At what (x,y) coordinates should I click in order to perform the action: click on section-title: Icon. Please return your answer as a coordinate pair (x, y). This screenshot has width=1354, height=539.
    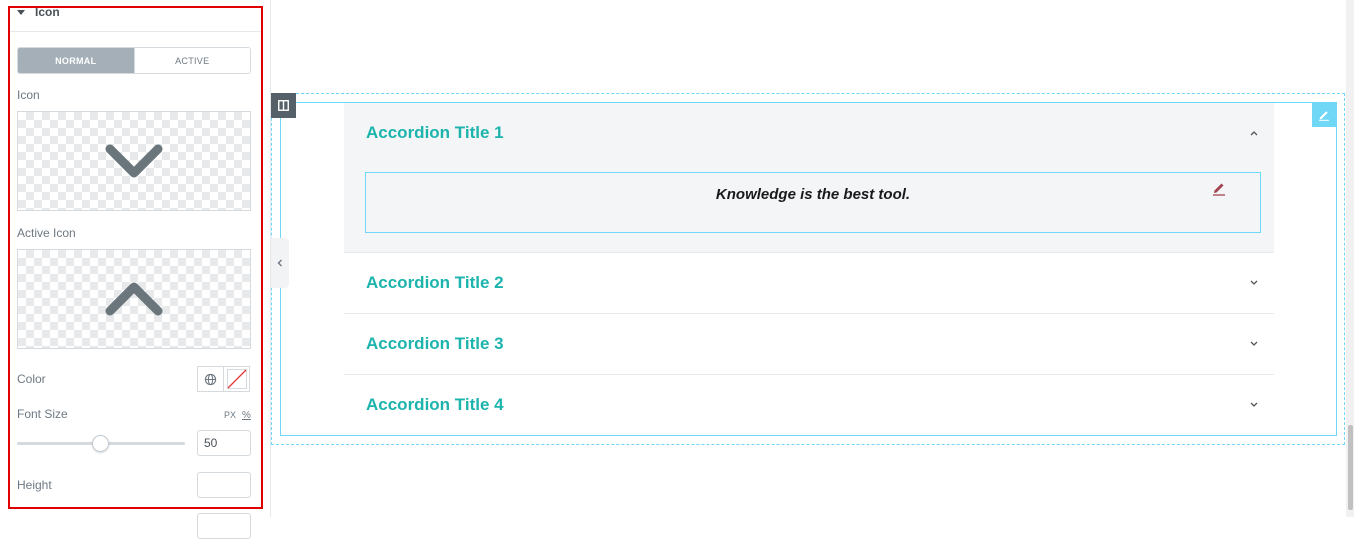
    Looking at the image, I should click on (47, 12).